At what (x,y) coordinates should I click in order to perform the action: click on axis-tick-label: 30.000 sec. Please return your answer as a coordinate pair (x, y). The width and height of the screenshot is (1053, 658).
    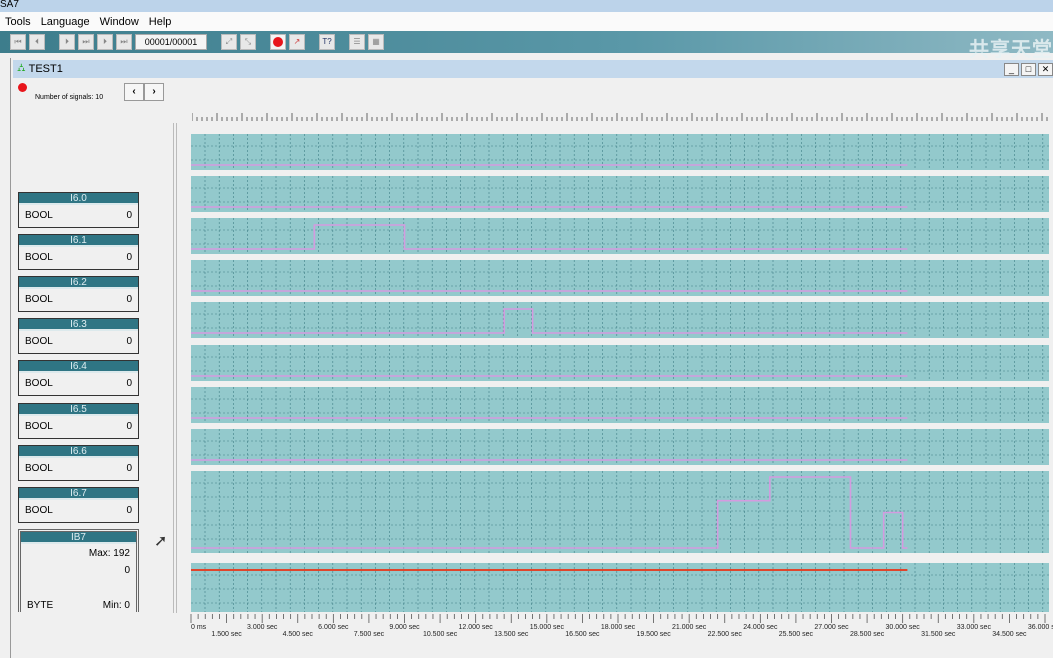
    Looking at the image, I should click on (903, 627).